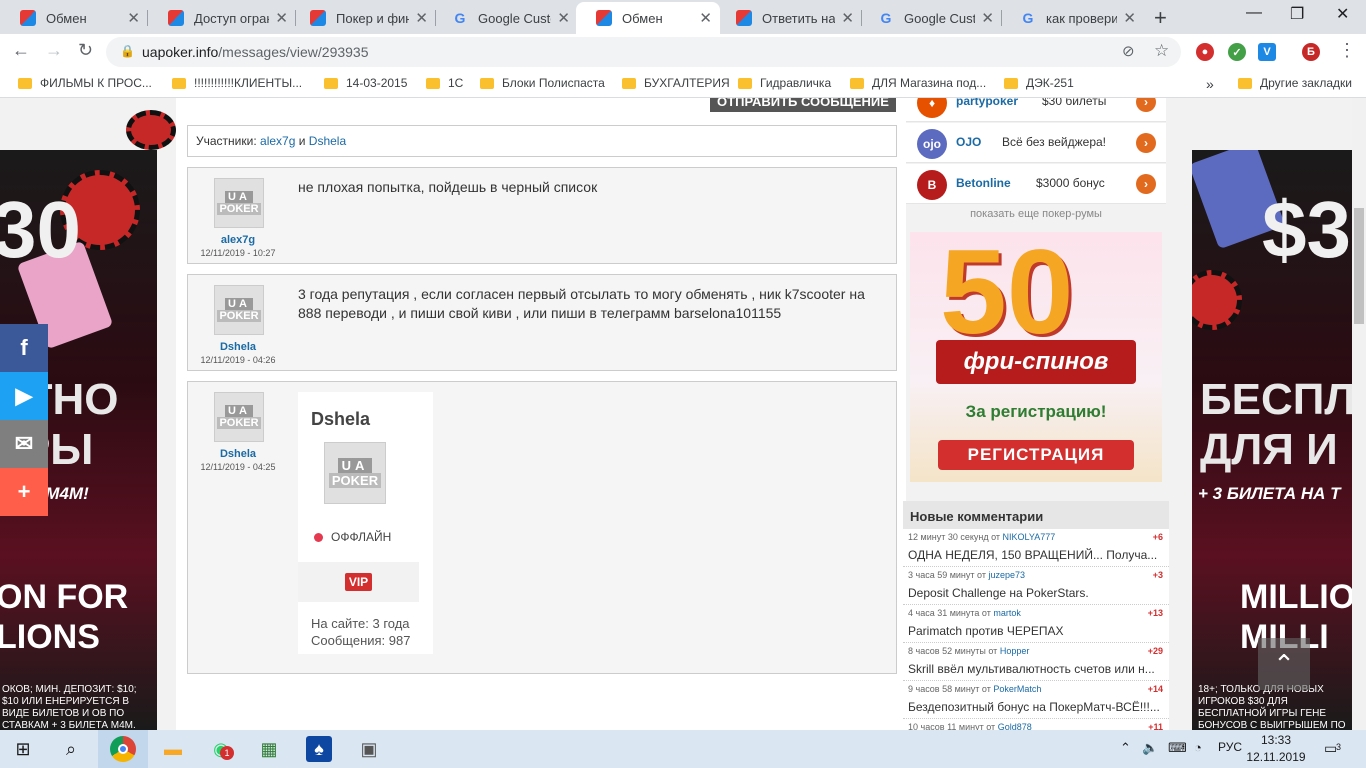 This screenshot has height=768, width=1366. Describe the element at coordinates (1359, 414) in the screenshot. I see `page-scrollbar` at that location.